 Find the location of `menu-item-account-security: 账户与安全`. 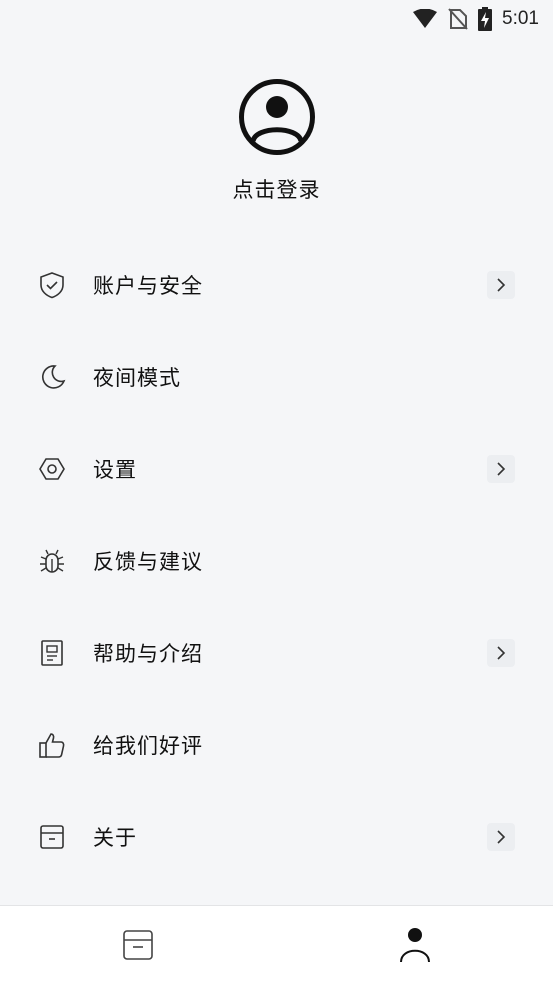

menu-item-account-security: 账户与安全 is located at coordinates (276, 285).